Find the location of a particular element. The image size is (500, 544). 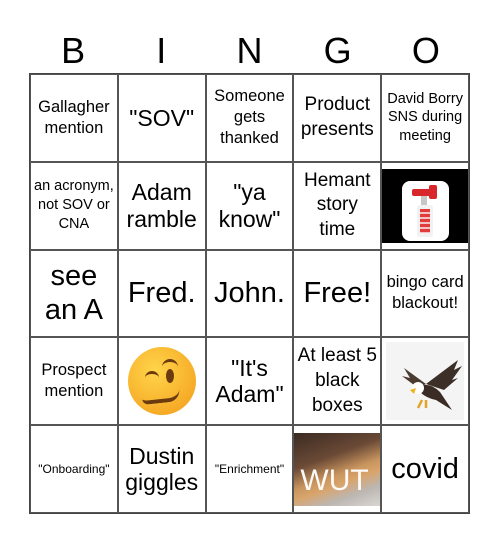

header-letter-o: O is located at coordinates (425, 50).